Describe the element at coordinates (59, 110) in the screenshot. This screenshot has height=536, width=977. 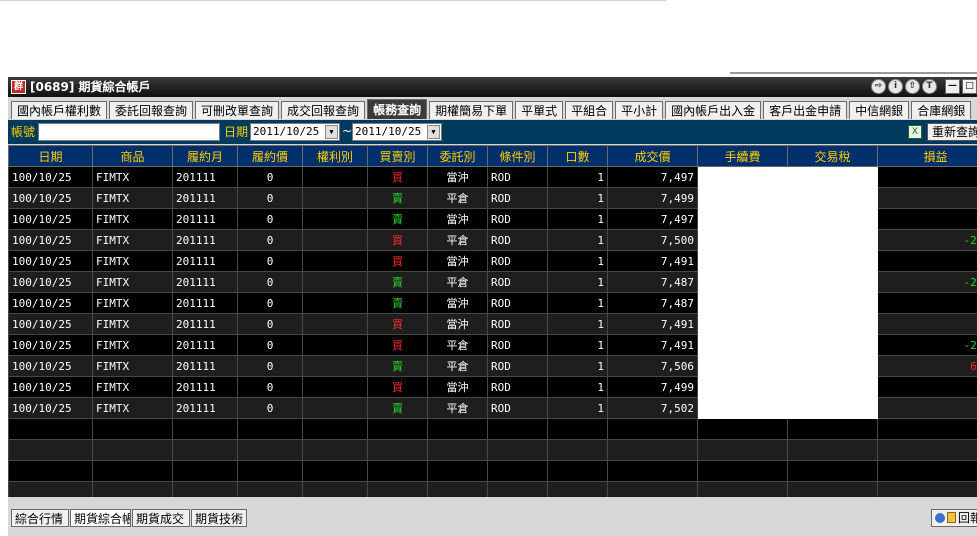
I see `tab-0: 國內帳戶權利數` at that location.